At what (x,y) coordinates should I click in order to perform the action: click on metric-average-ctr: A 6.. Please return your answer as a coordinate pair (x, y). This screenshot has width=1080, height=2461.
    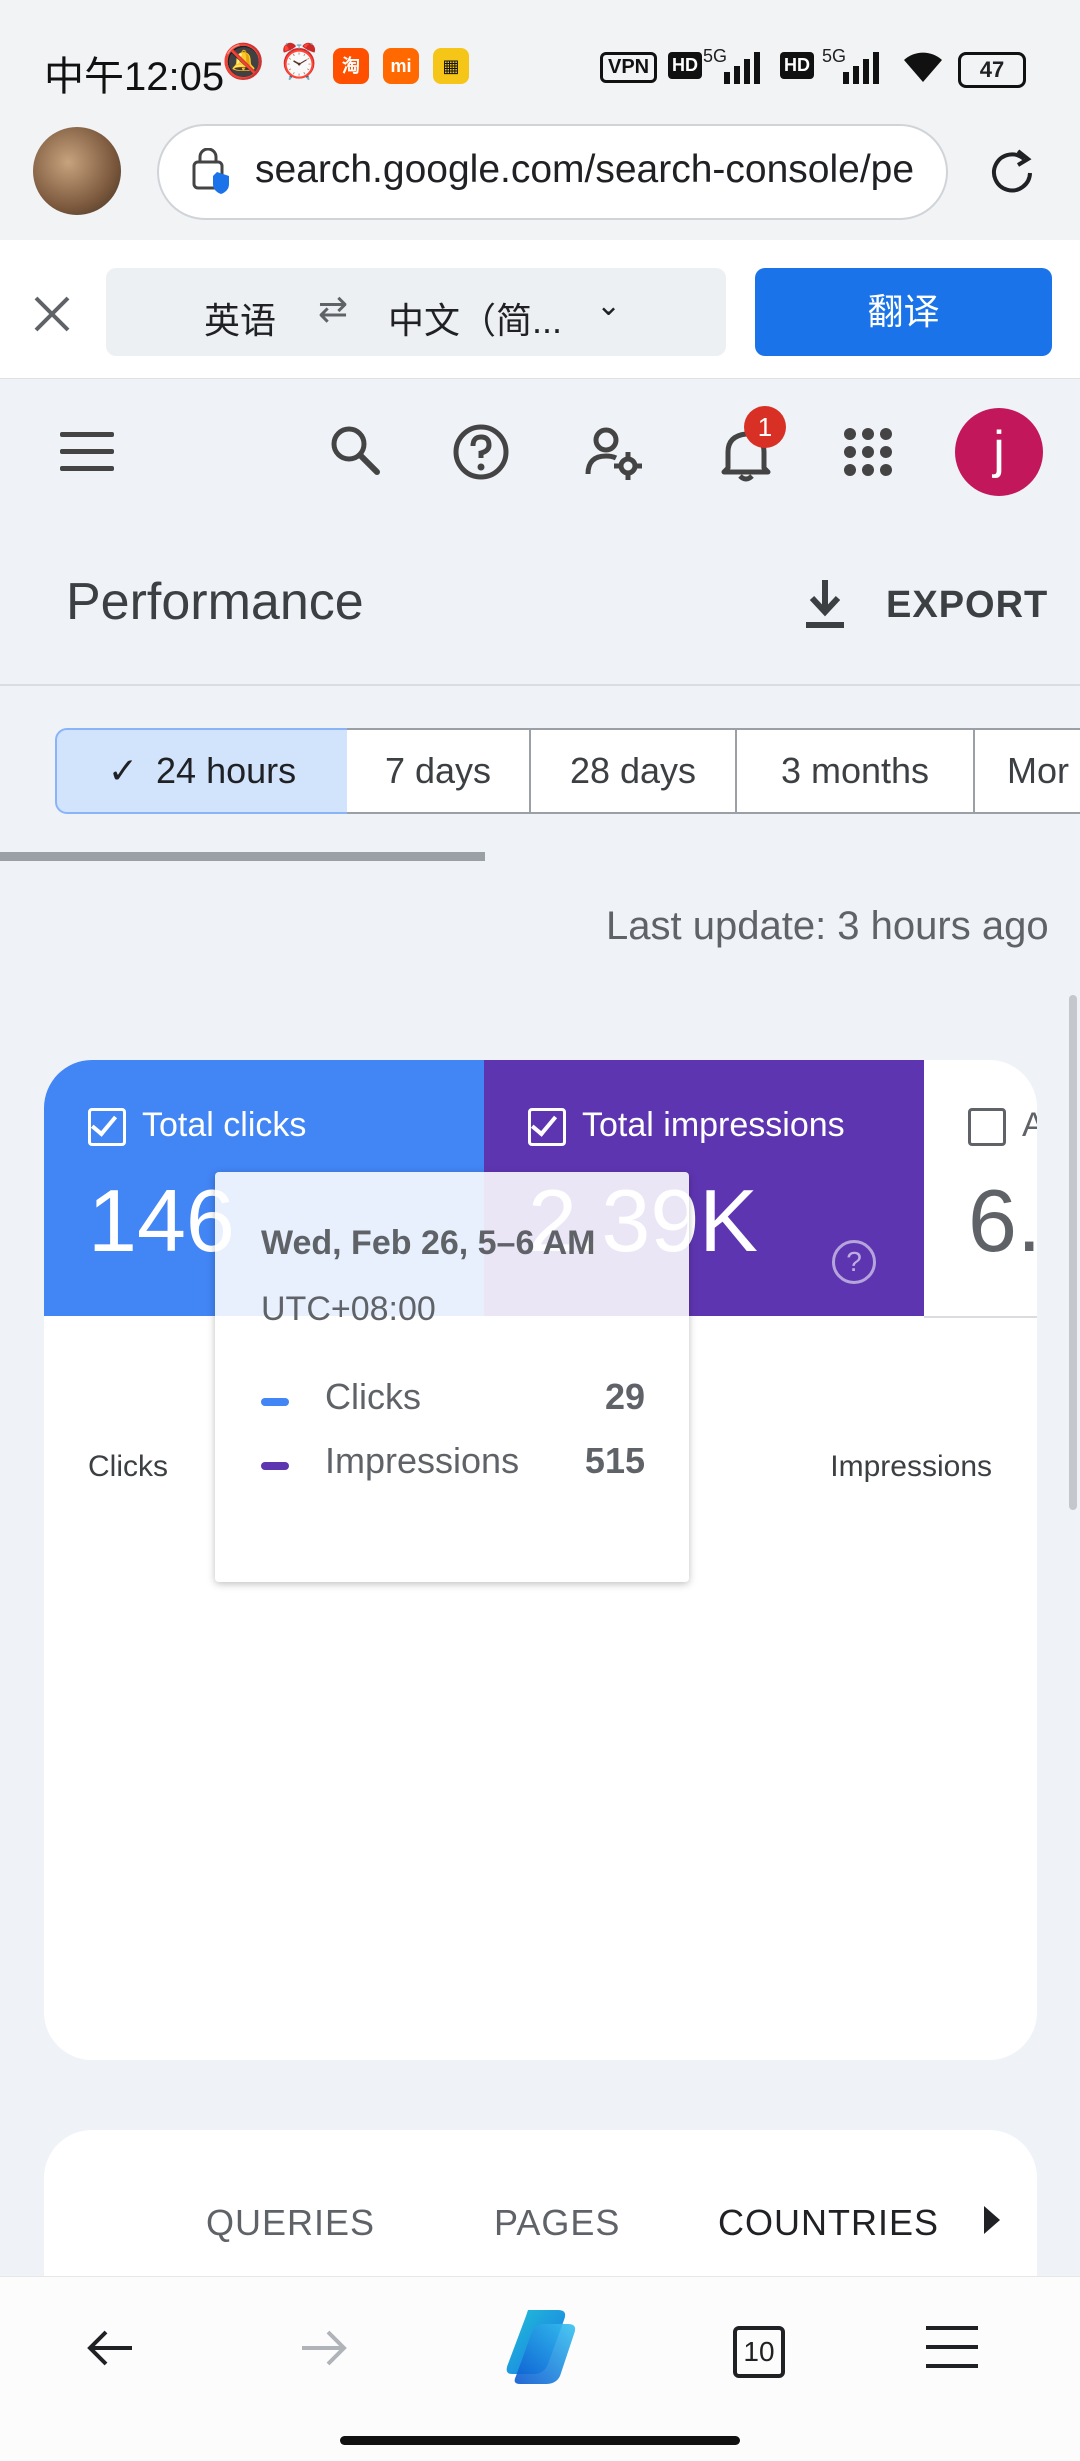
    Looking at the image, I should click on (980, 1189).